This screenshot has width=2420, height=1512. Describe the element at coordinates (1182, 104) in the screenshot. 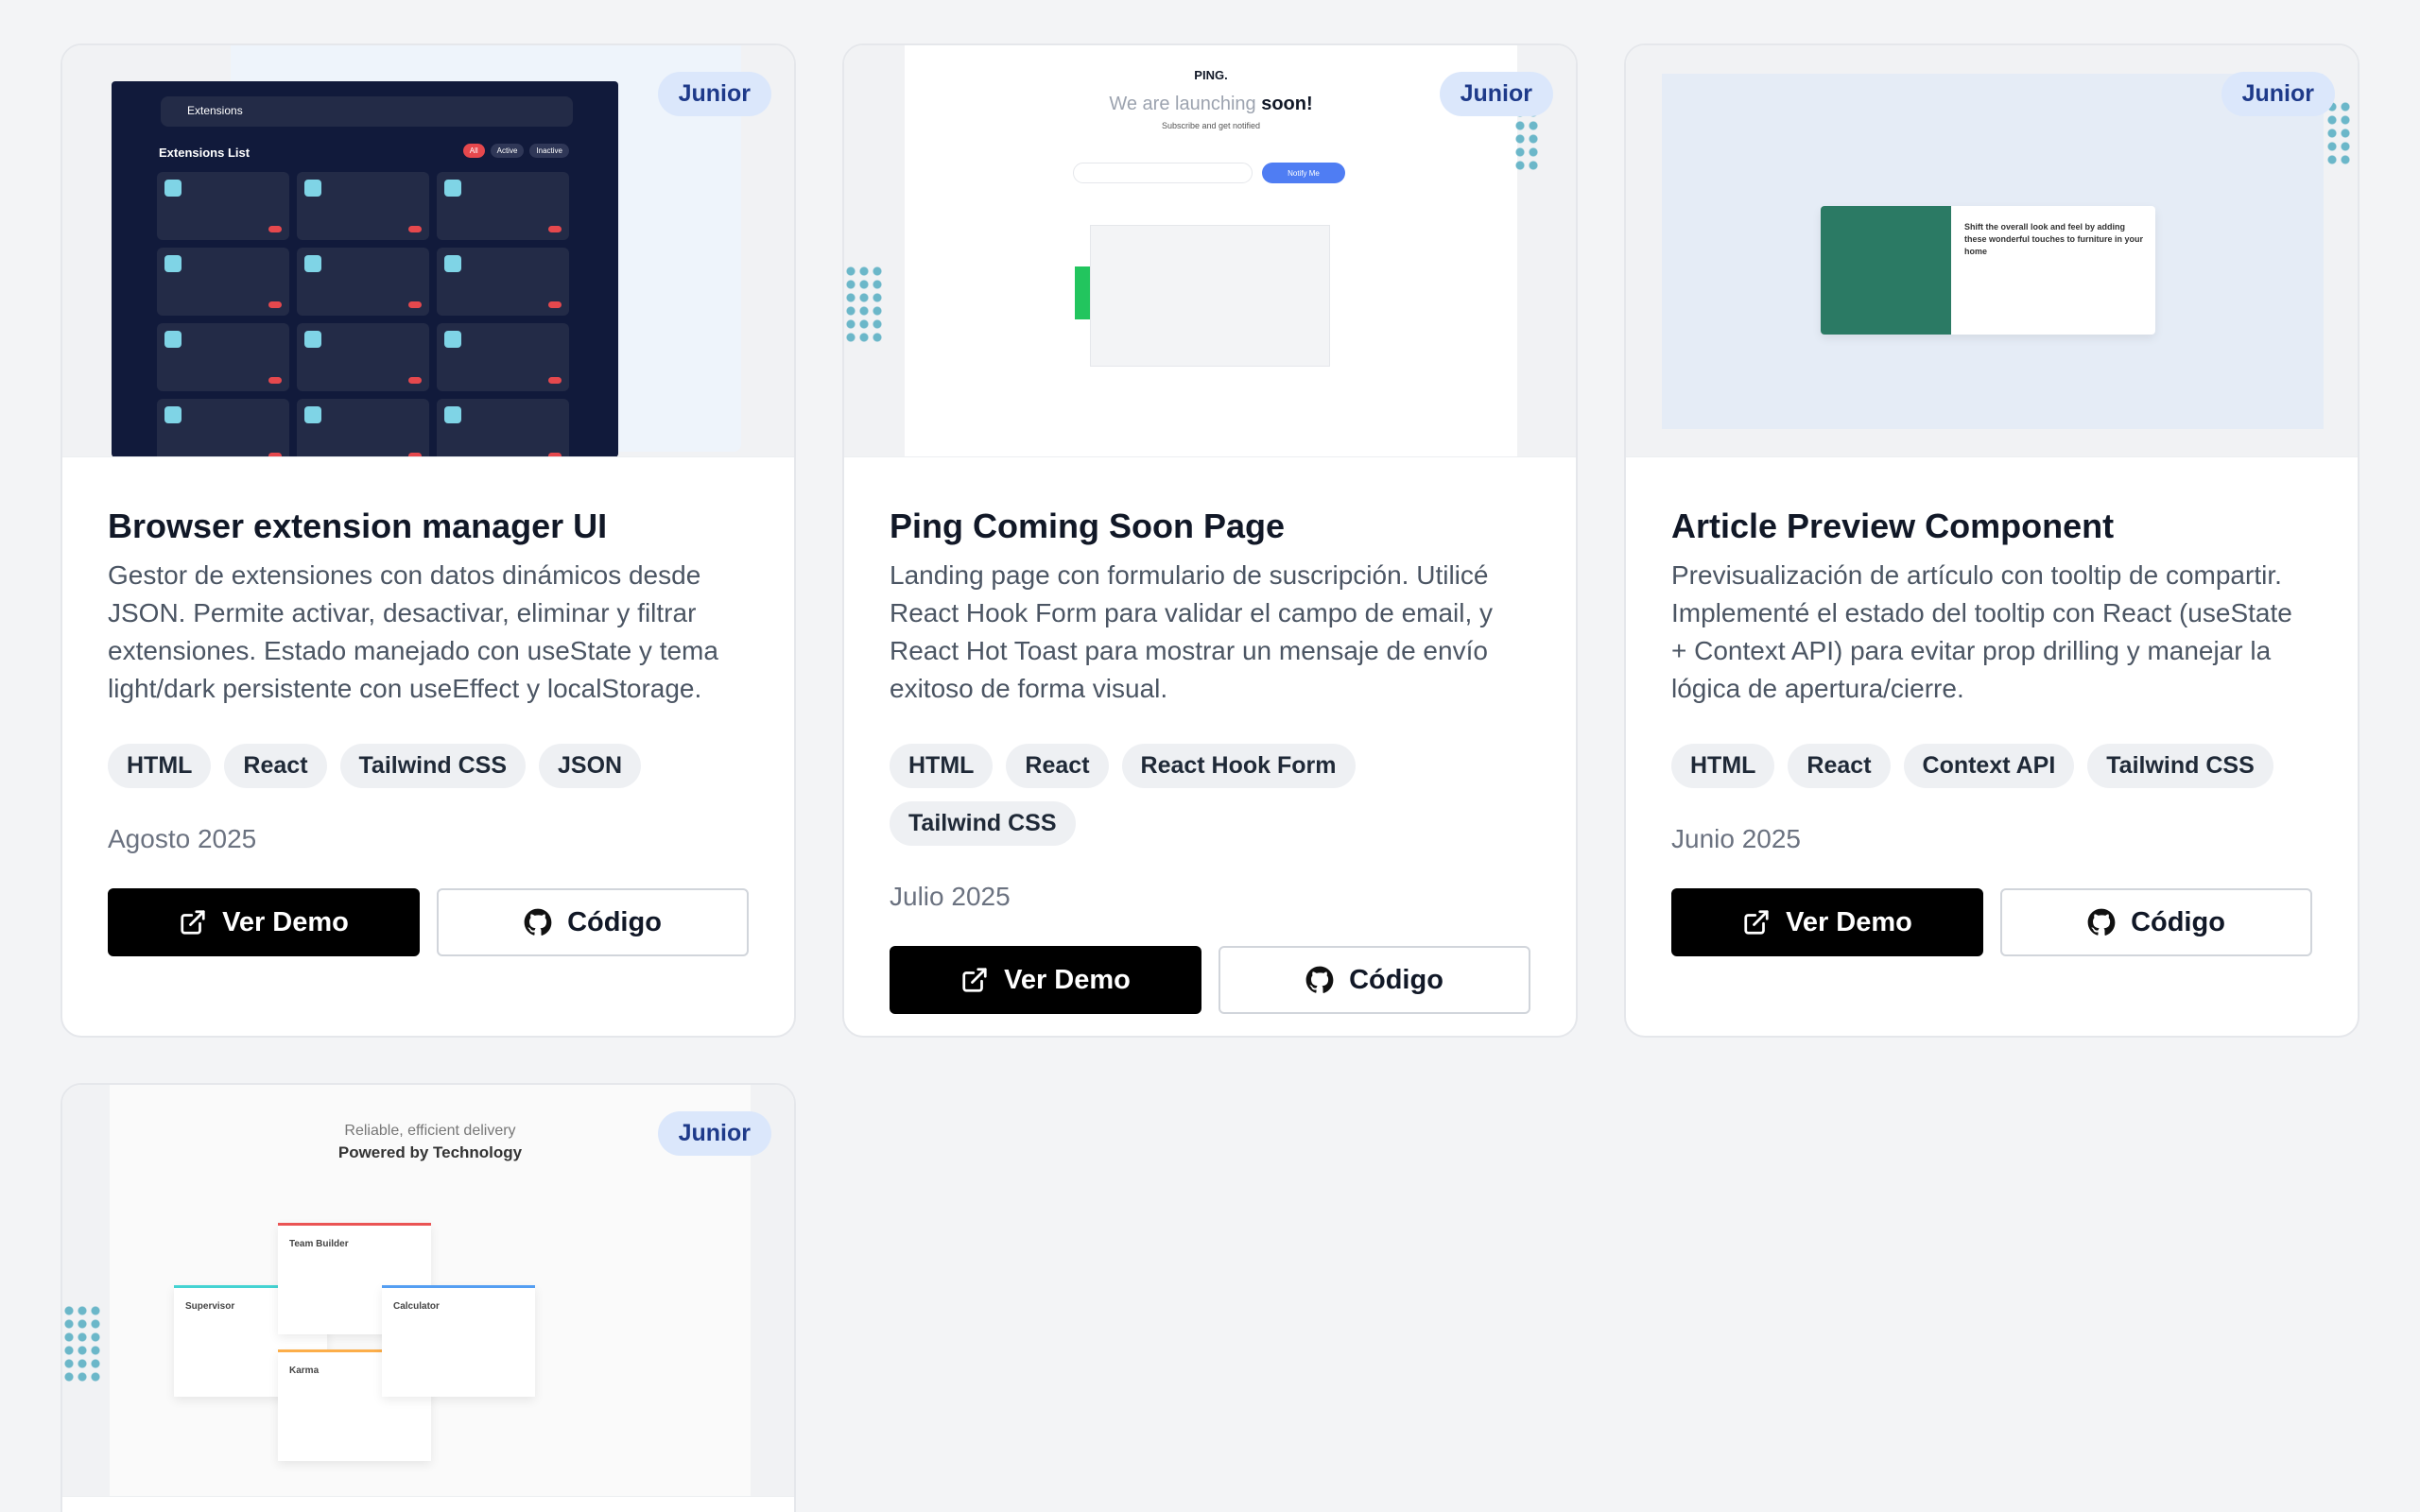

I see `thumbnail-headline-light: We are launching` at that location.